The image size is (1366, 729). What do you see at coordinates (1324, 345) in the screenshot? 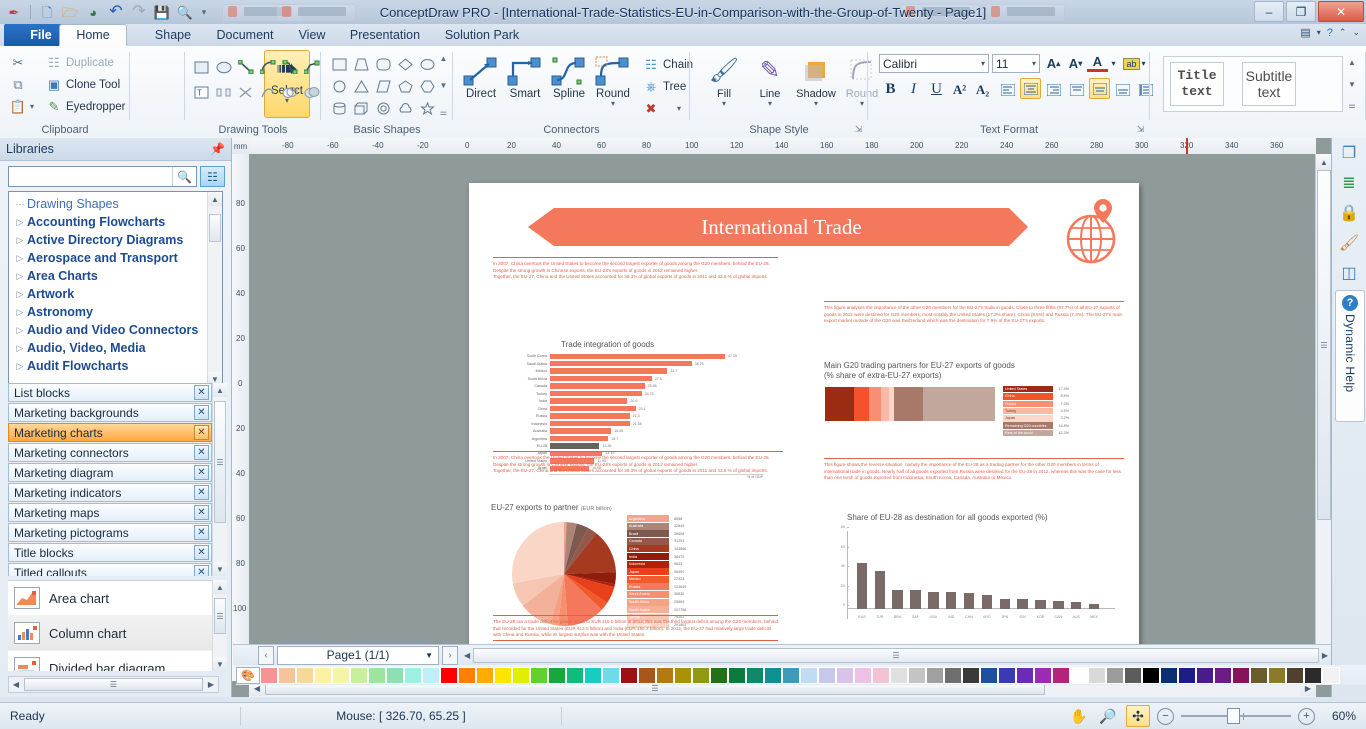
I see `canvas-vscroll-thumb: ☰` at bounding box center [1324, 345].